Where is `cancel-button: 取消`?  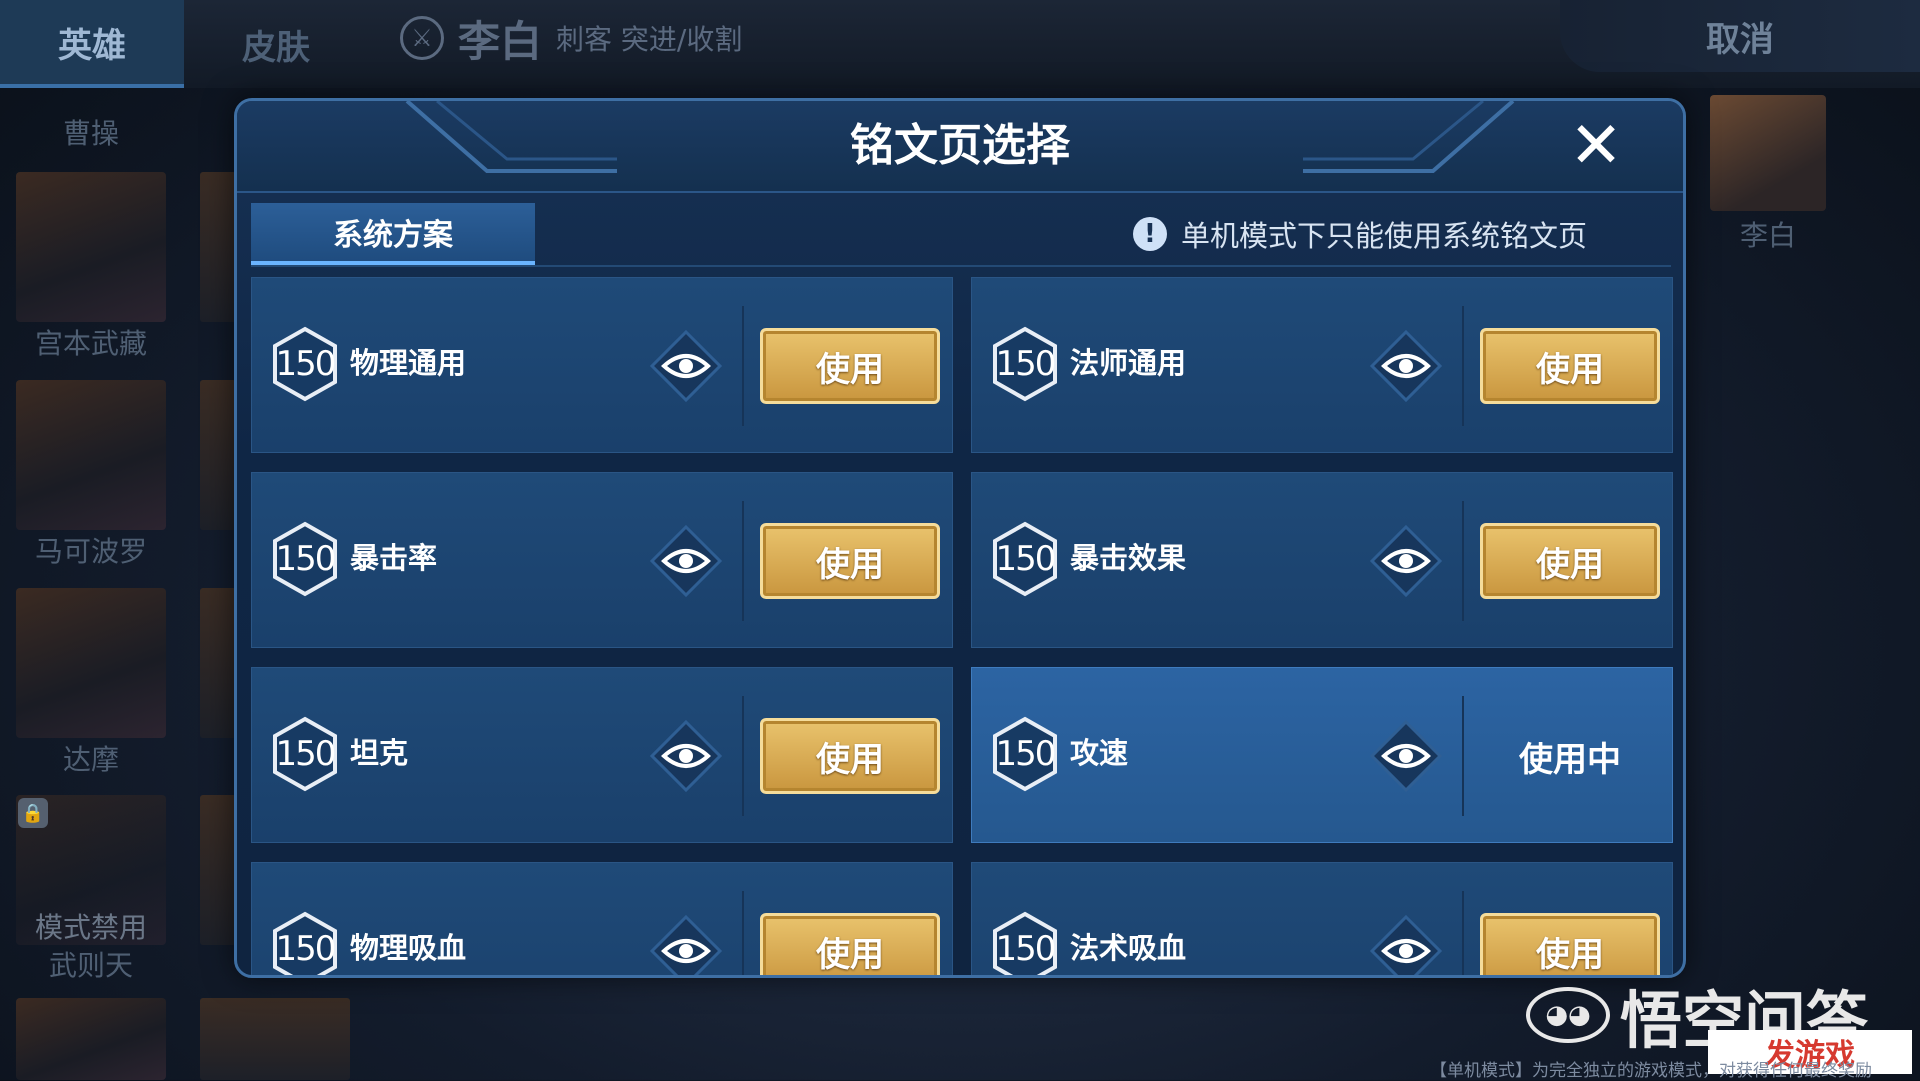
cancel-button: 取消 is located at coordinates (1740, 36).